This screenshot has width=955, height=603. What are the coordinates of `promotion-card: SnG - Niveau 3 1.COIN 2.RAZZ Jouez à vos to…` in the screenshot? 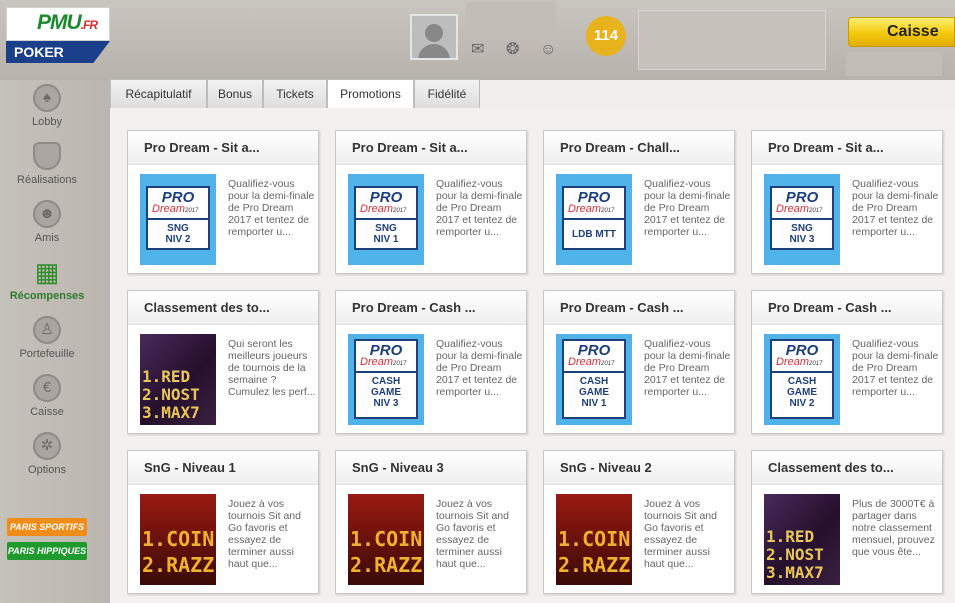 It's located at (431, 522).